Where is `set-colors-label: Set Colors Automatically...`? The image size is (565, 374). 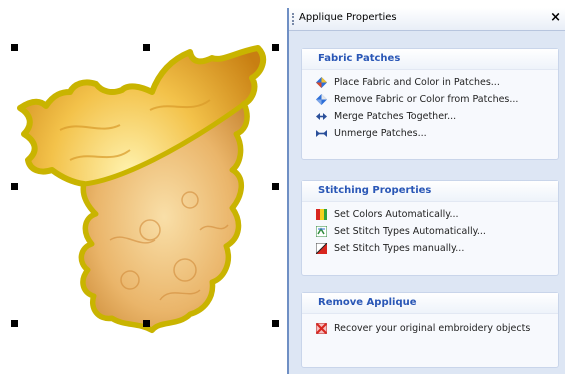 set-colors-label: Set Colors Automatically... is located at coordinates (396, 214).